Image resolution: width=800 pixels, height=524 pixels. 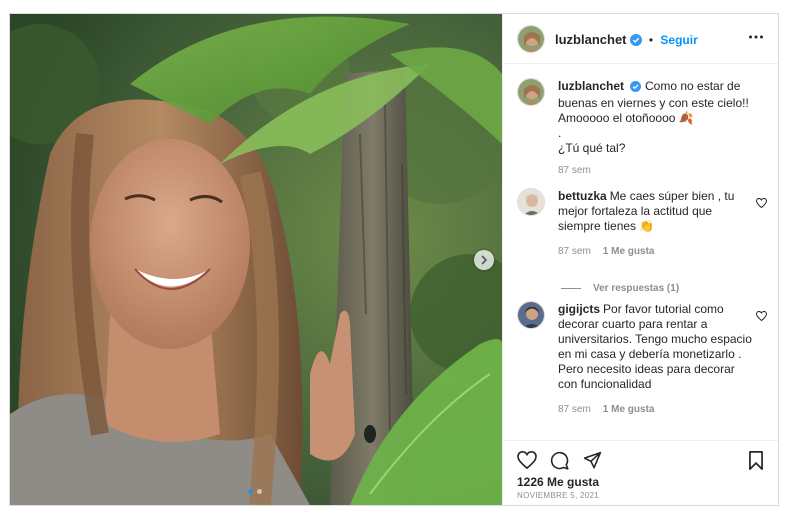 I want to click on caption-time: 87 sem, so click(x=574, y=170).